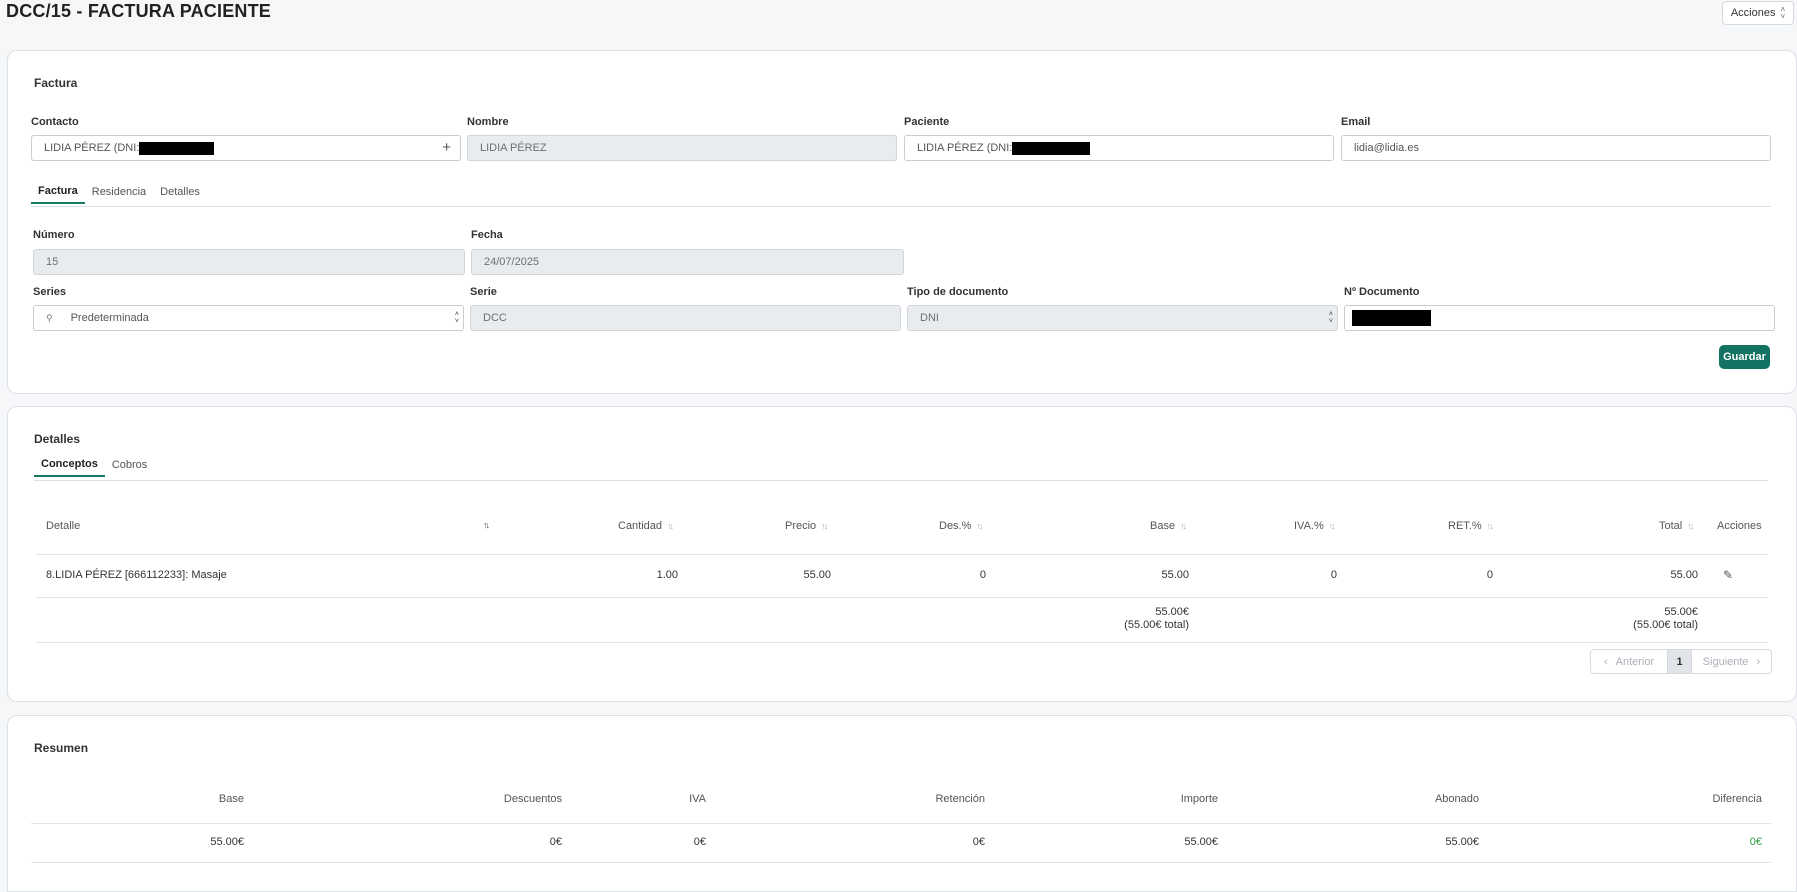 Image resolution: width=1797 pixels, height=892 pixels. I want to click on column-header-total: Total ↑↓, so click(1676, 526).